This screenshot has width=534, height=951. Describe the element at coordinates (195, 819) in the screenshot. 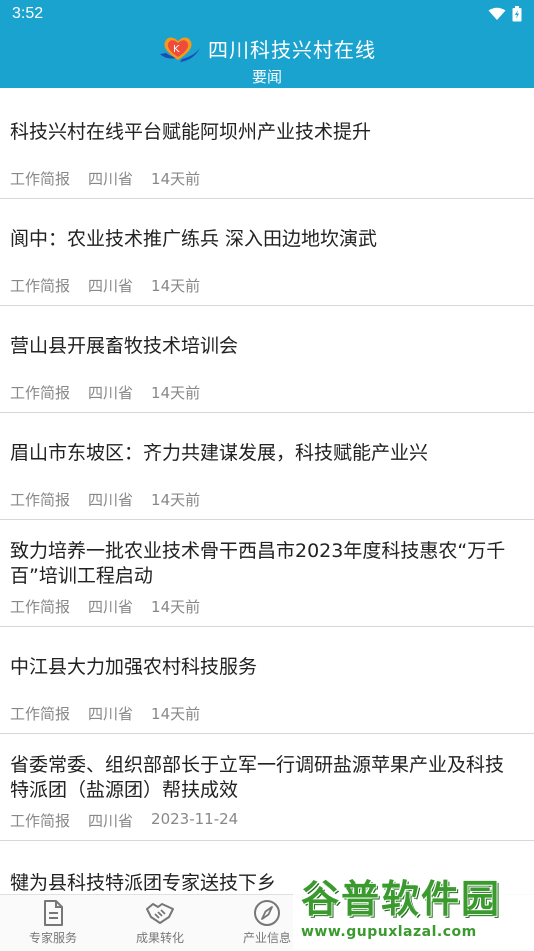

I see `news-time: 2023-11-24` at that location.